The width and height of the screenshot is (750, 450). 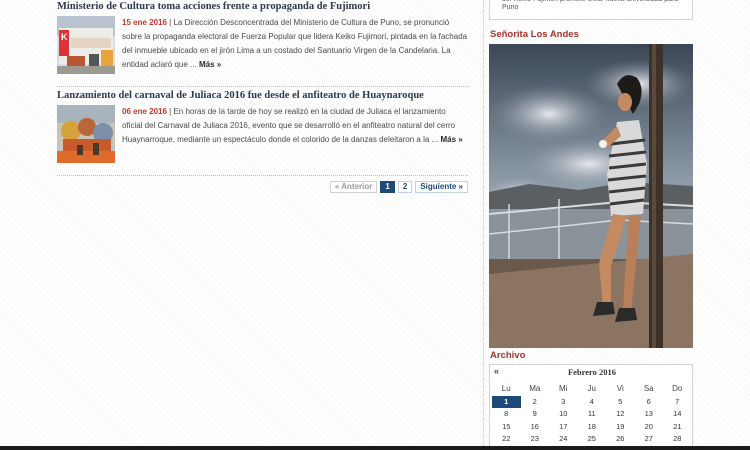 I want to click on article-2-thumbnail-image, so click(x=86, y=134).